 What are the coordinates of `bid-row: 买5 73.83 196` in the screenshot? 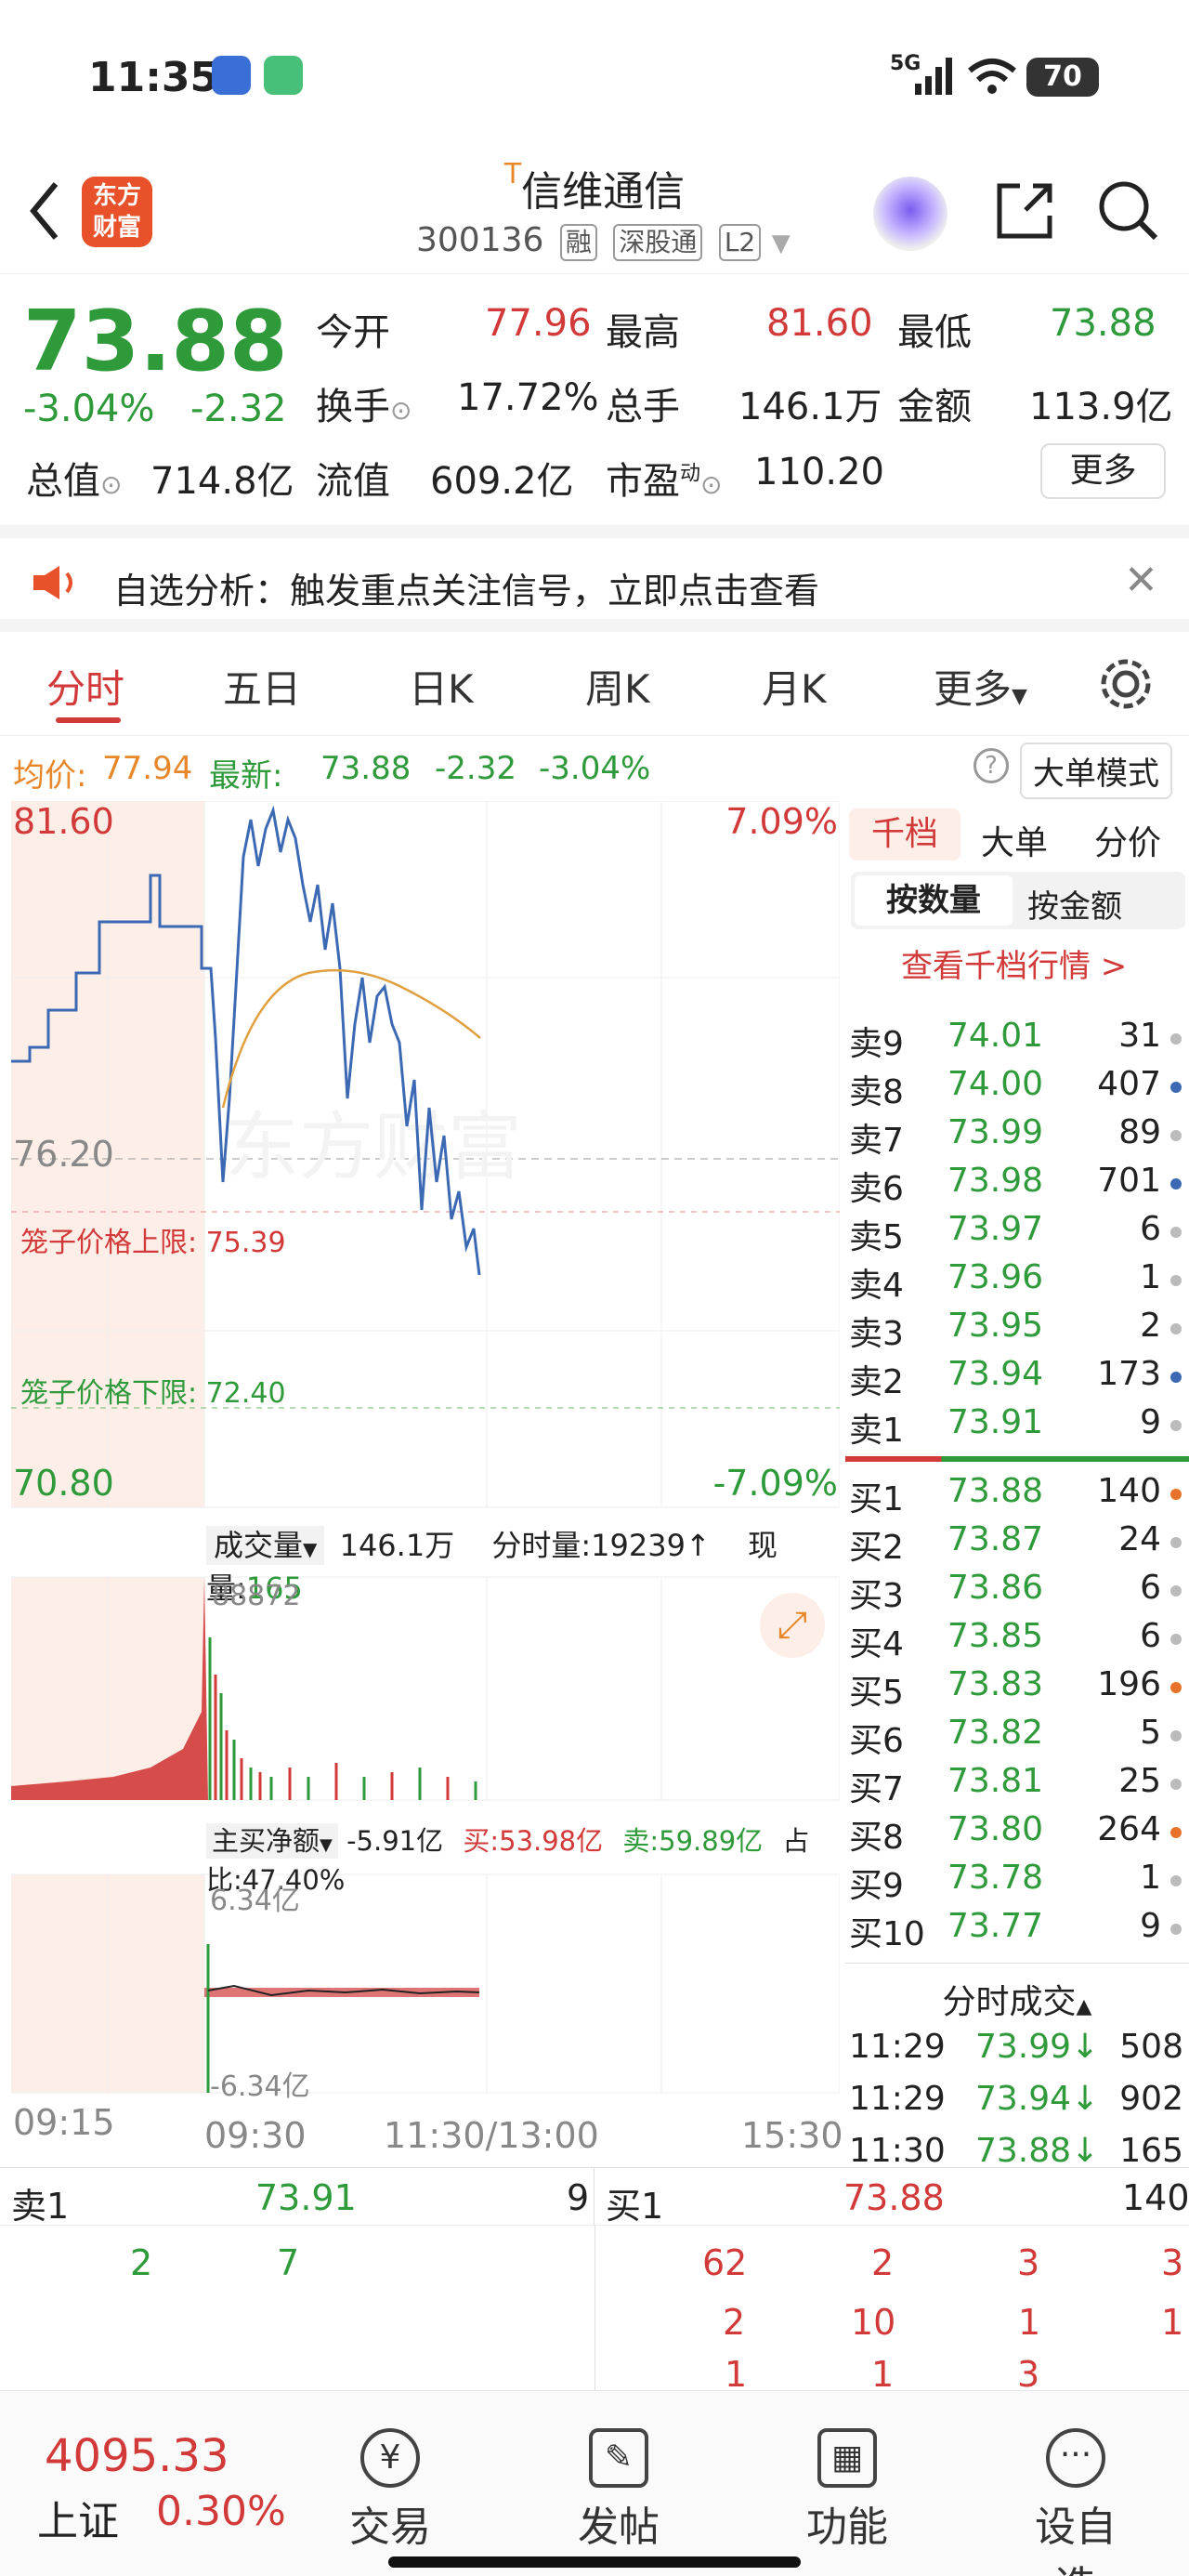 It's located at (1017, 1689).